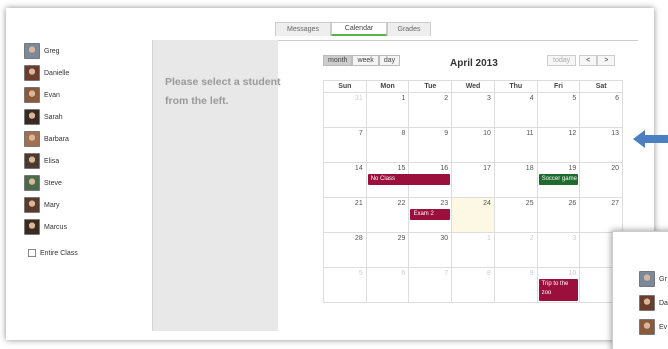 This screenshot has width=668, height=349. What do you see at coordinates (602, 145) in the screenshot?
I see `calendar-day: 13` at bounding box center [602, 145].